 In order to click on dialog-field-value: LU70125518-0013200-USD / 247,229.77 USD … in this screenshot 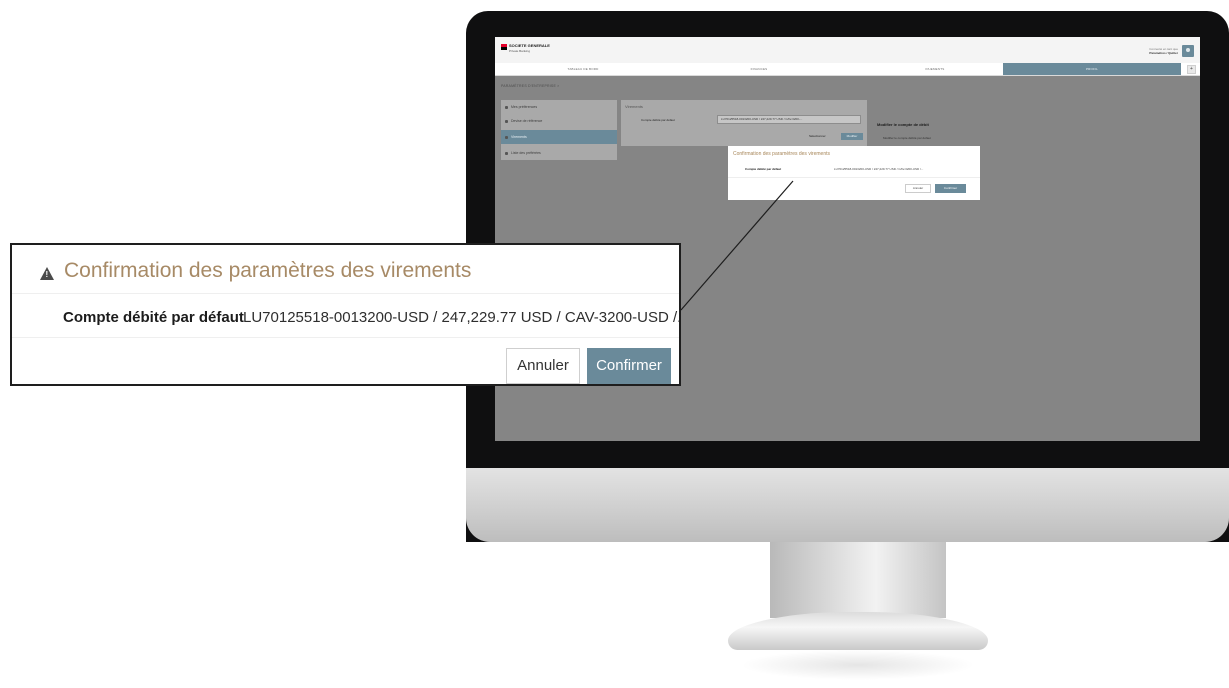, I will do `click(462, 317)`.